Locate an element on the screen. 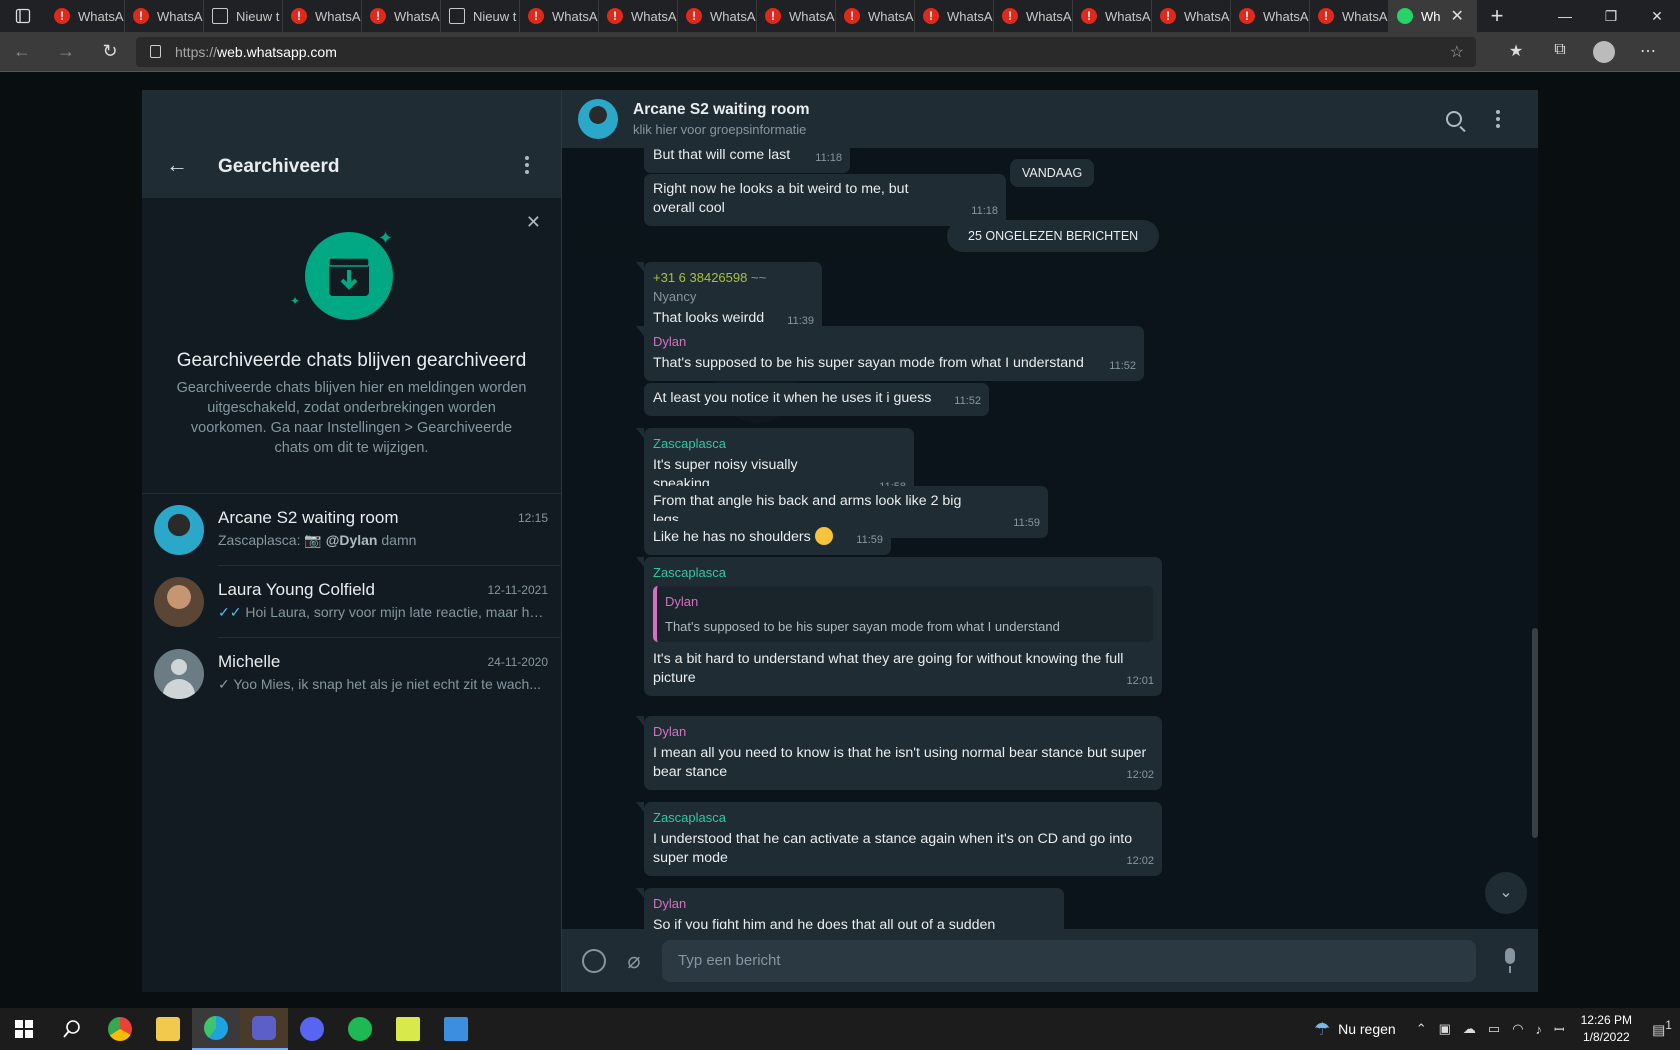 This screenshot has width=1680, height=1050. favorites-icon: ★ is located at coordinates (1516, 52).